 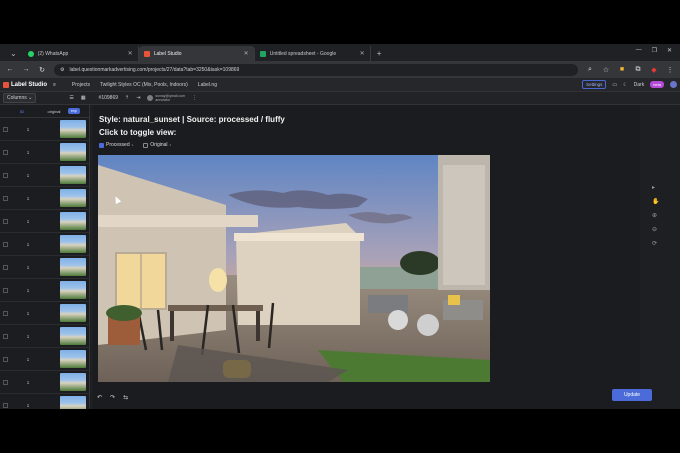 What do you see at coordinates (17, 98) in the screenshot?
I see `columns-label: Columns` at bounding box center [17, 98].